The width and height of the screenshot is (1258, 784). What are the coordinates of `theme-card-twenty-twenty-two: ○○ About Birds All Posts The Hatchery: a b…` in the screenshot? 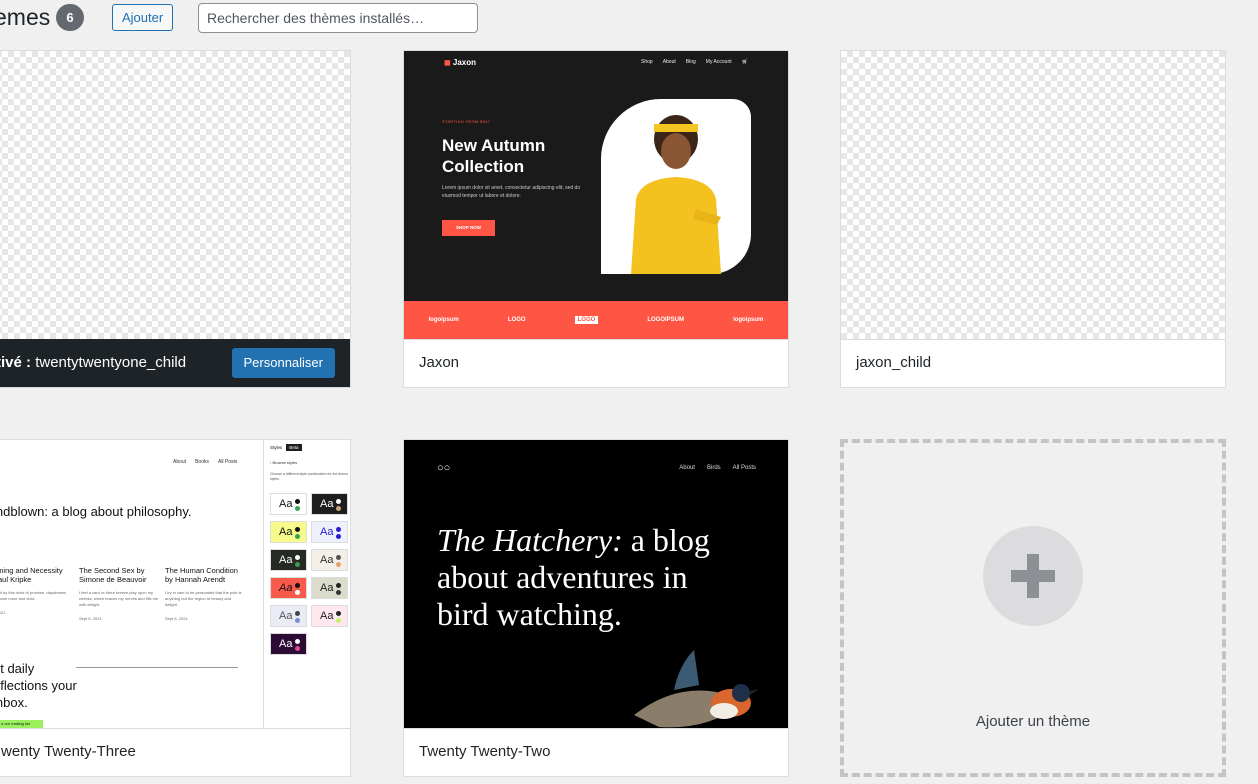 It's located at (596, 608).